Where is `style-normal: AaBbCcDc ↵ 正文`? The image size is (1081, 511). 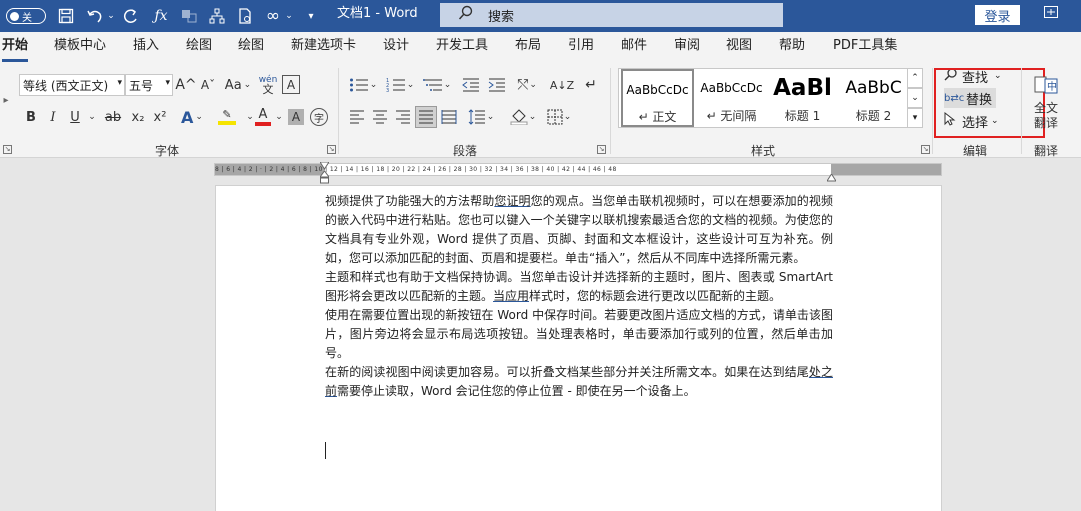 style-normal: AaBbCcDc ↵ 正文 is located at coordinates (657, 98).